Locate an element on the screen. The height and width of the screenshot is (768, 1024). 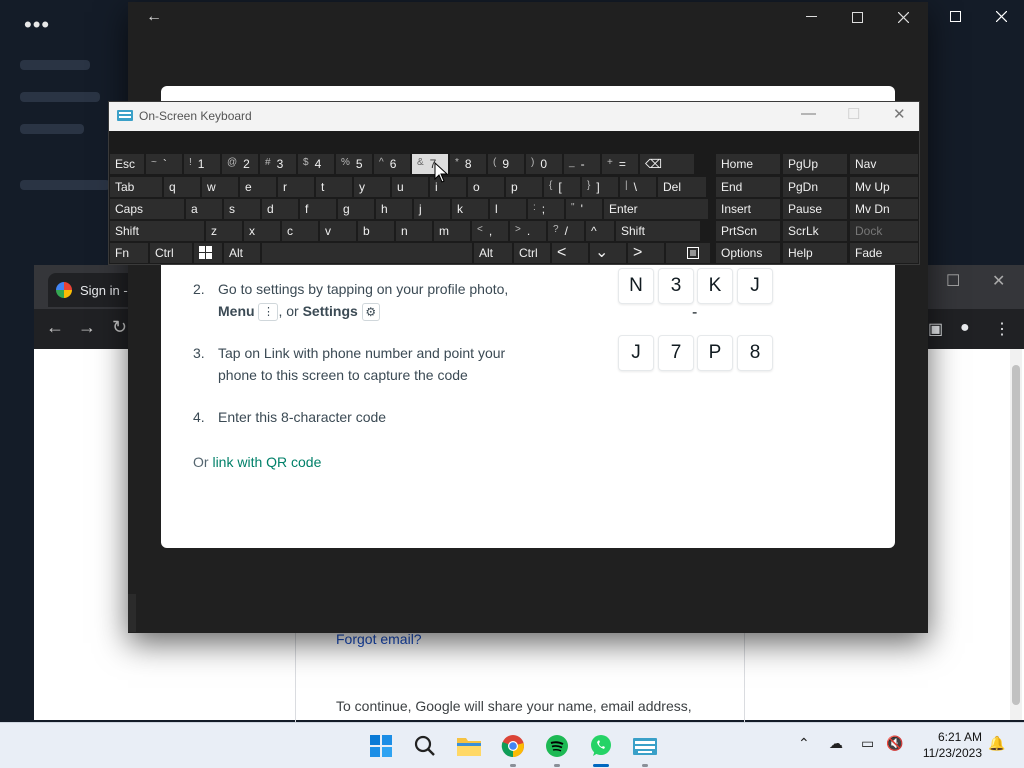
key: u is located at coordinates (410, 187).